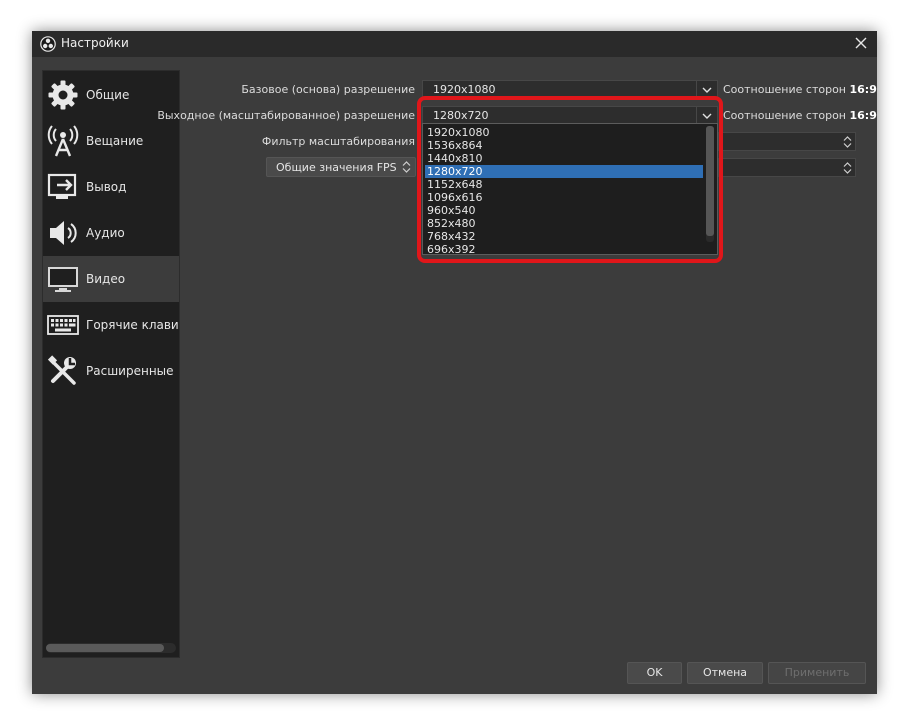  What do you see at coordinates (710, 181) in the screenshot?
I see `dropdown-scrollbar-thumb` at bounding box center [710, 181].